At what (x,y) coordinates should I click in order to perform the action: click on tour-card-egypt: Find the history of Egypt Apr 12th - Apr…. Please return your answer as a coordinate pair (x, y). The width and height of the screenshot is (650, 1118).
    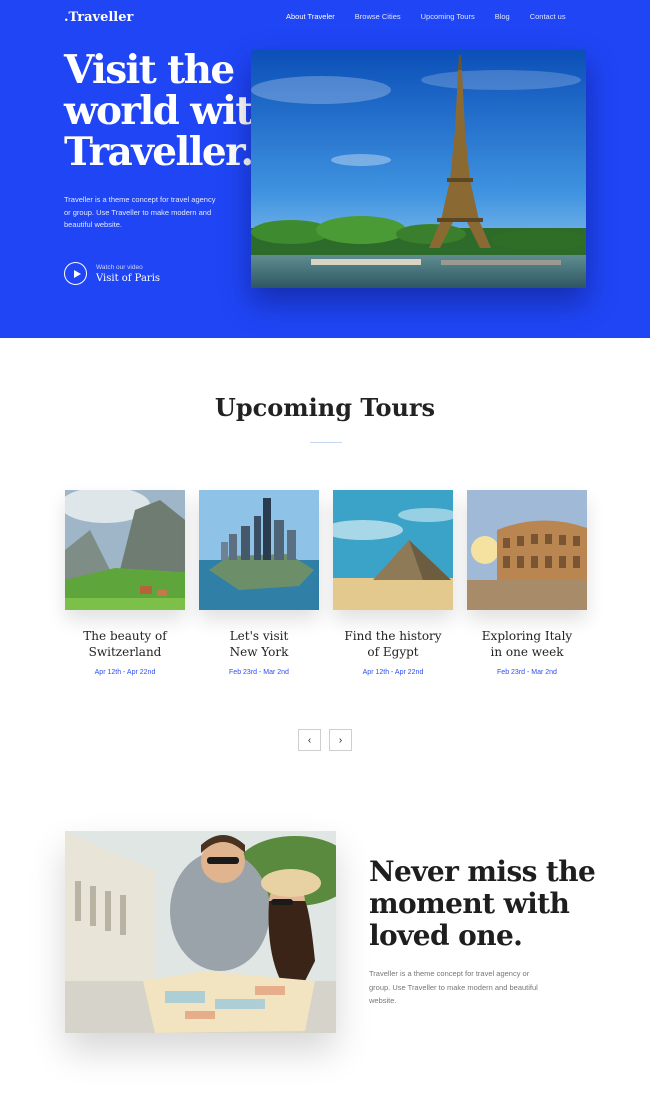
    Looking at the image, I should click on (393, 583).